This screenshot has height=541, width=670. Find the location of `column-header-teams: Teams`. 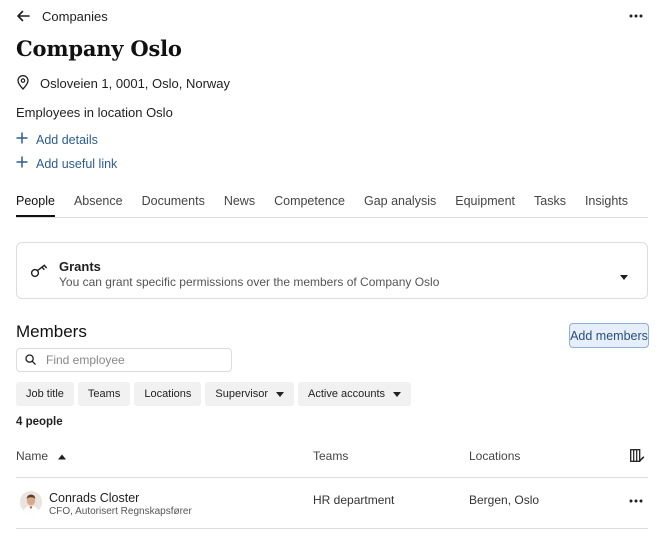

column-header-teams: Teams is located at coordinates (330, 456).